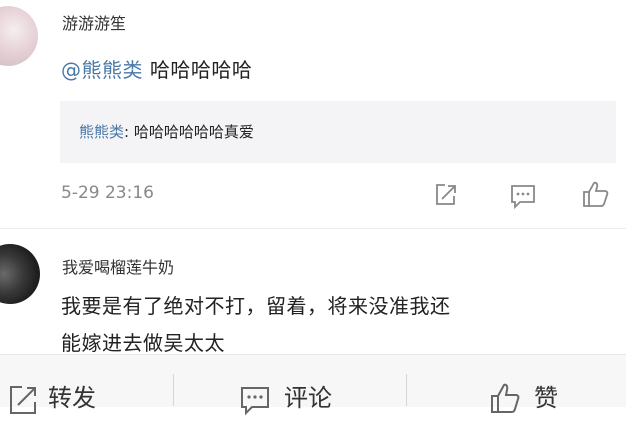  Describe the element at coordinates (308, 395) in the screenshot. I see `comment-button: 评论` at that location.